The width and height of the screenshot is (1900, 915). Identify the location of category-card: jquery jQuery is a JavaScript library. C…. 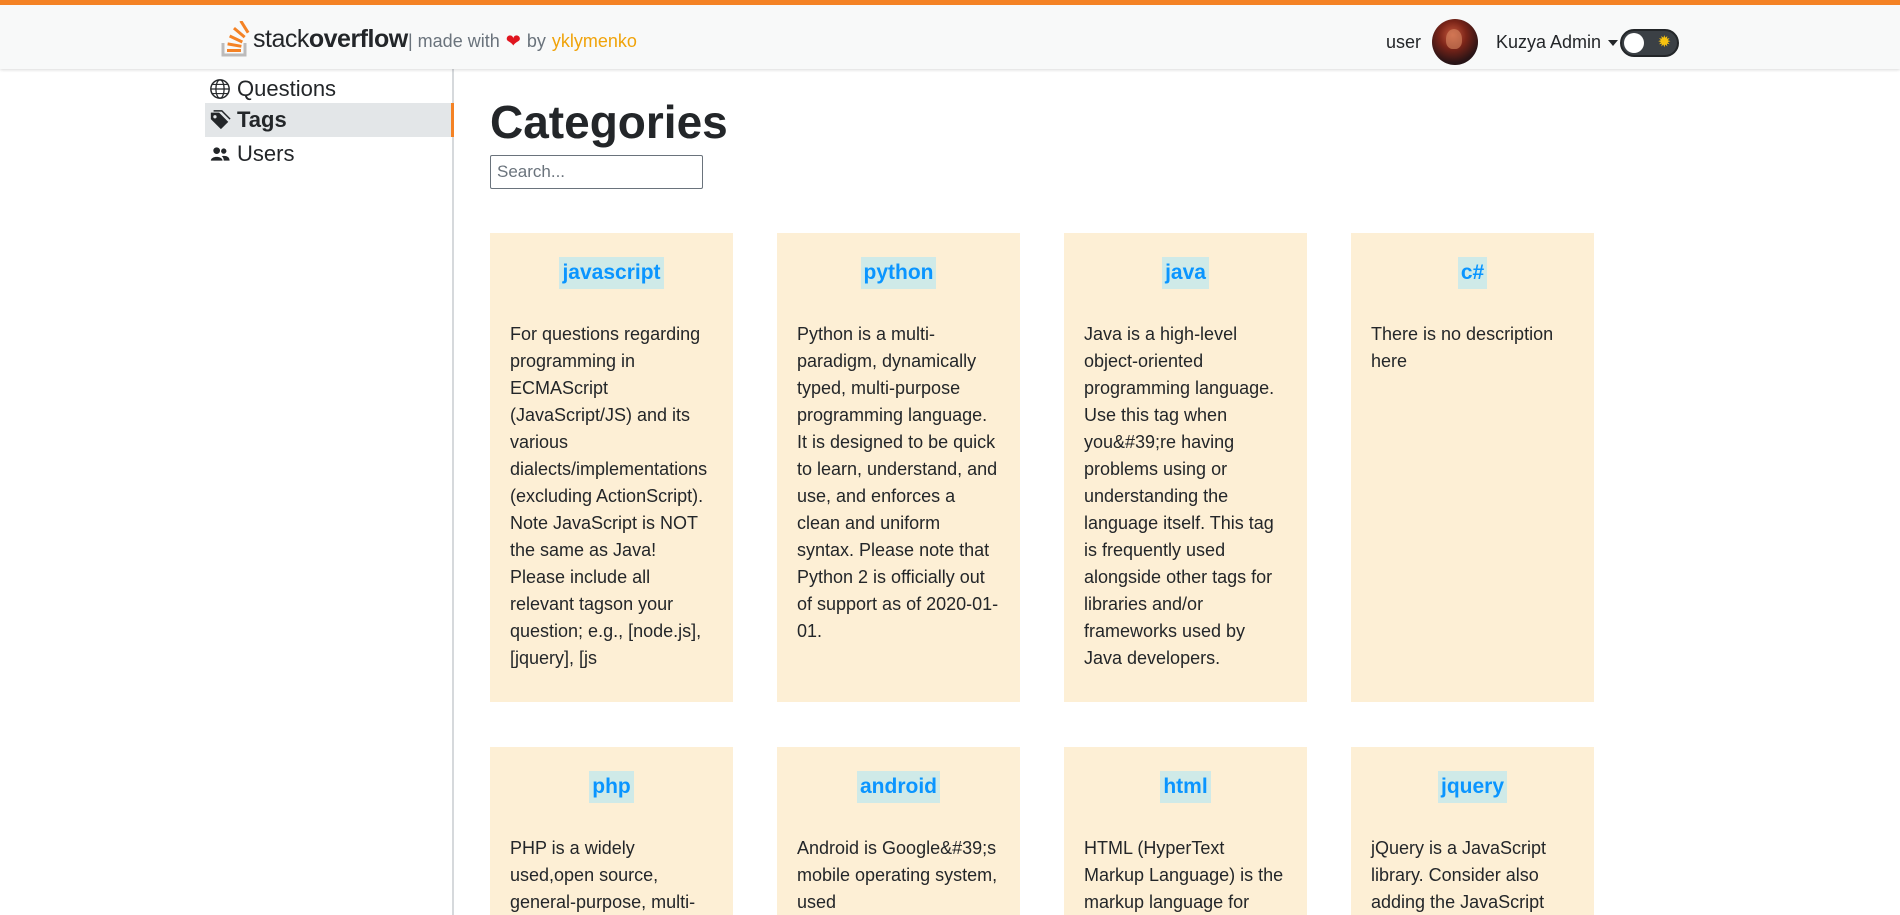
(1472, 831).